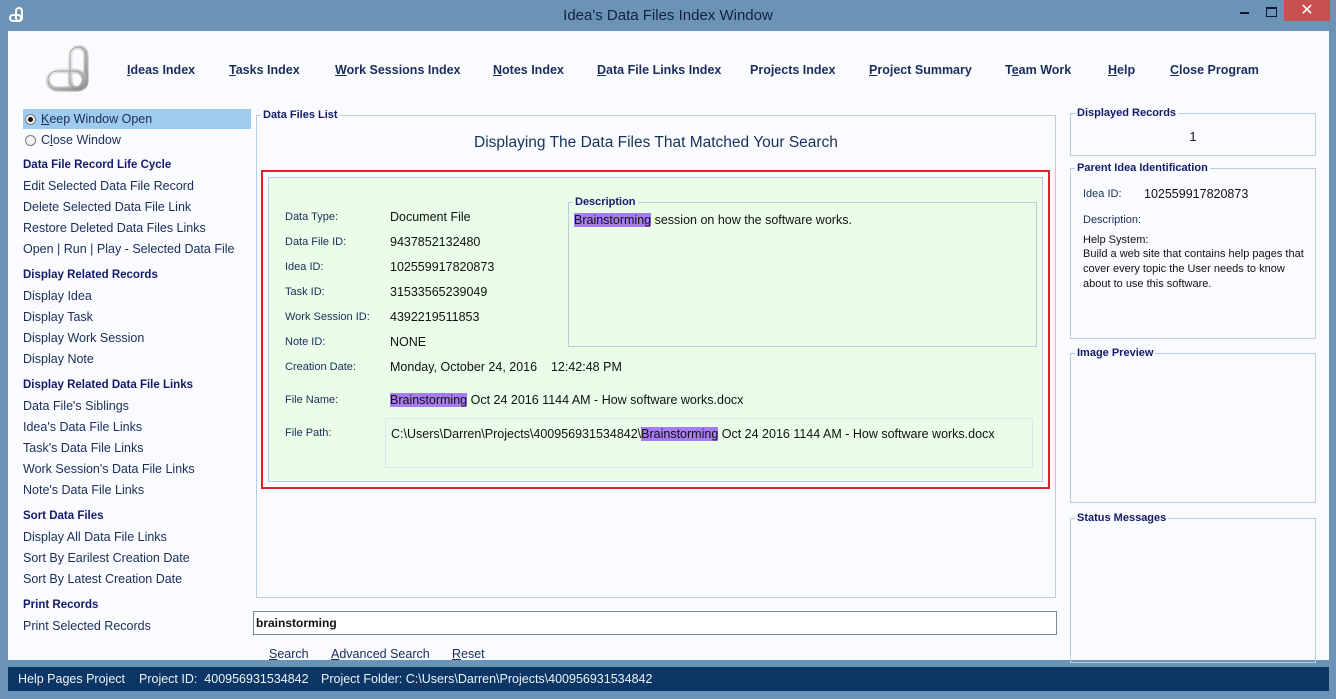 The height and width of the screenshot is (699, 1336). What do you see at coordinates (312, 400) in the screenshot?
I see `file-name-label: File Name:` at bounding box center [312, 400].